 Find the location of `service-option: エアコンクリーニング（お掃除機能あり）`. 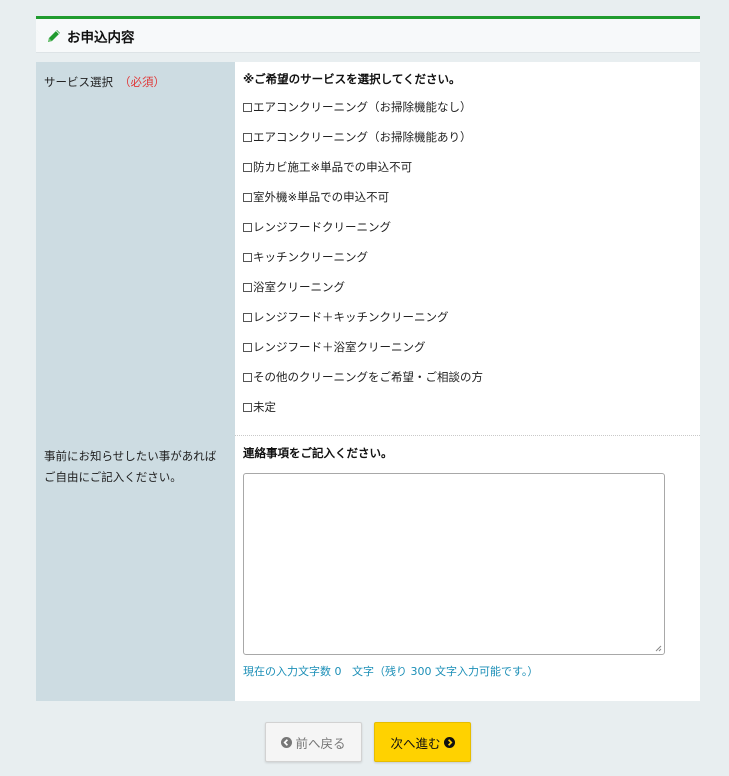

service-option: エアコンクリーニング（お掃除機能あり） is located at coordinates (467, 137).